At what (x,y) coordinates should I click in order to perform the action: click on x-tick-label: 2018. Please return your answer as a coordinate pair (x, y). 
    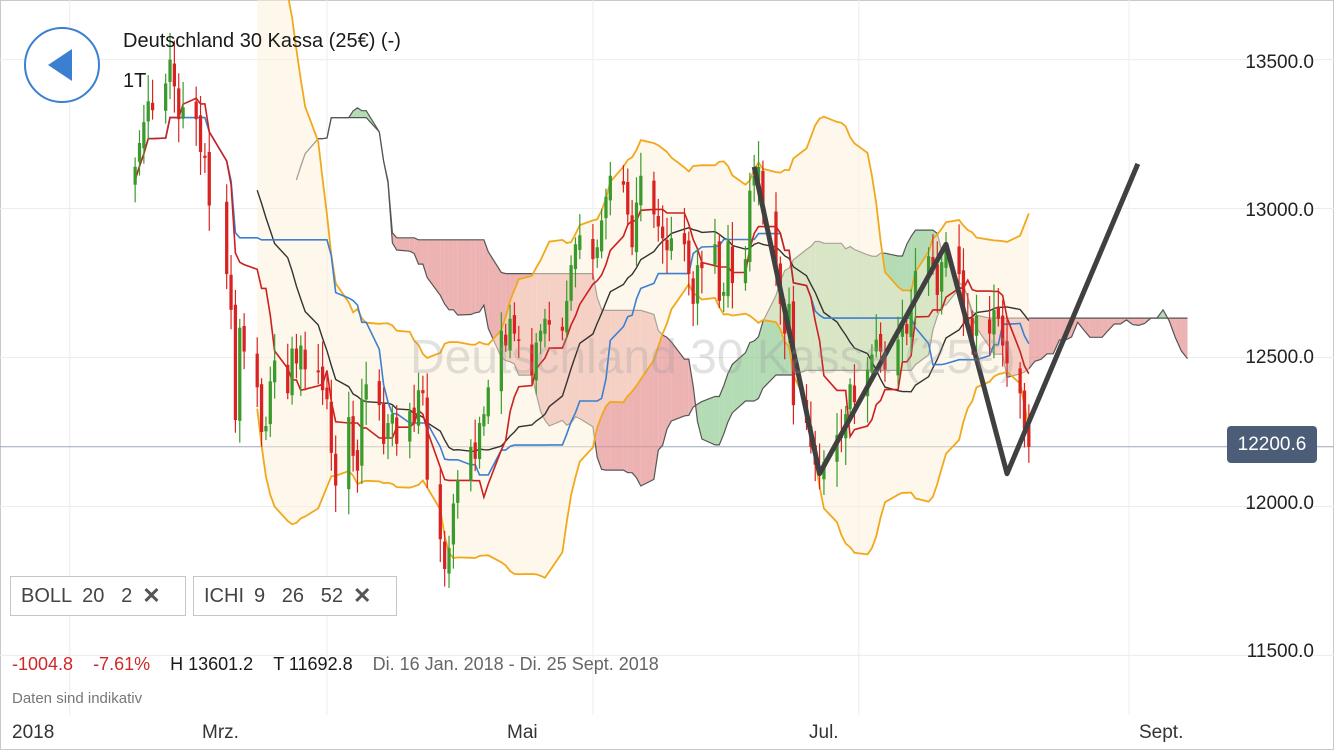
    Looking at the image, I should click on (33, 733).